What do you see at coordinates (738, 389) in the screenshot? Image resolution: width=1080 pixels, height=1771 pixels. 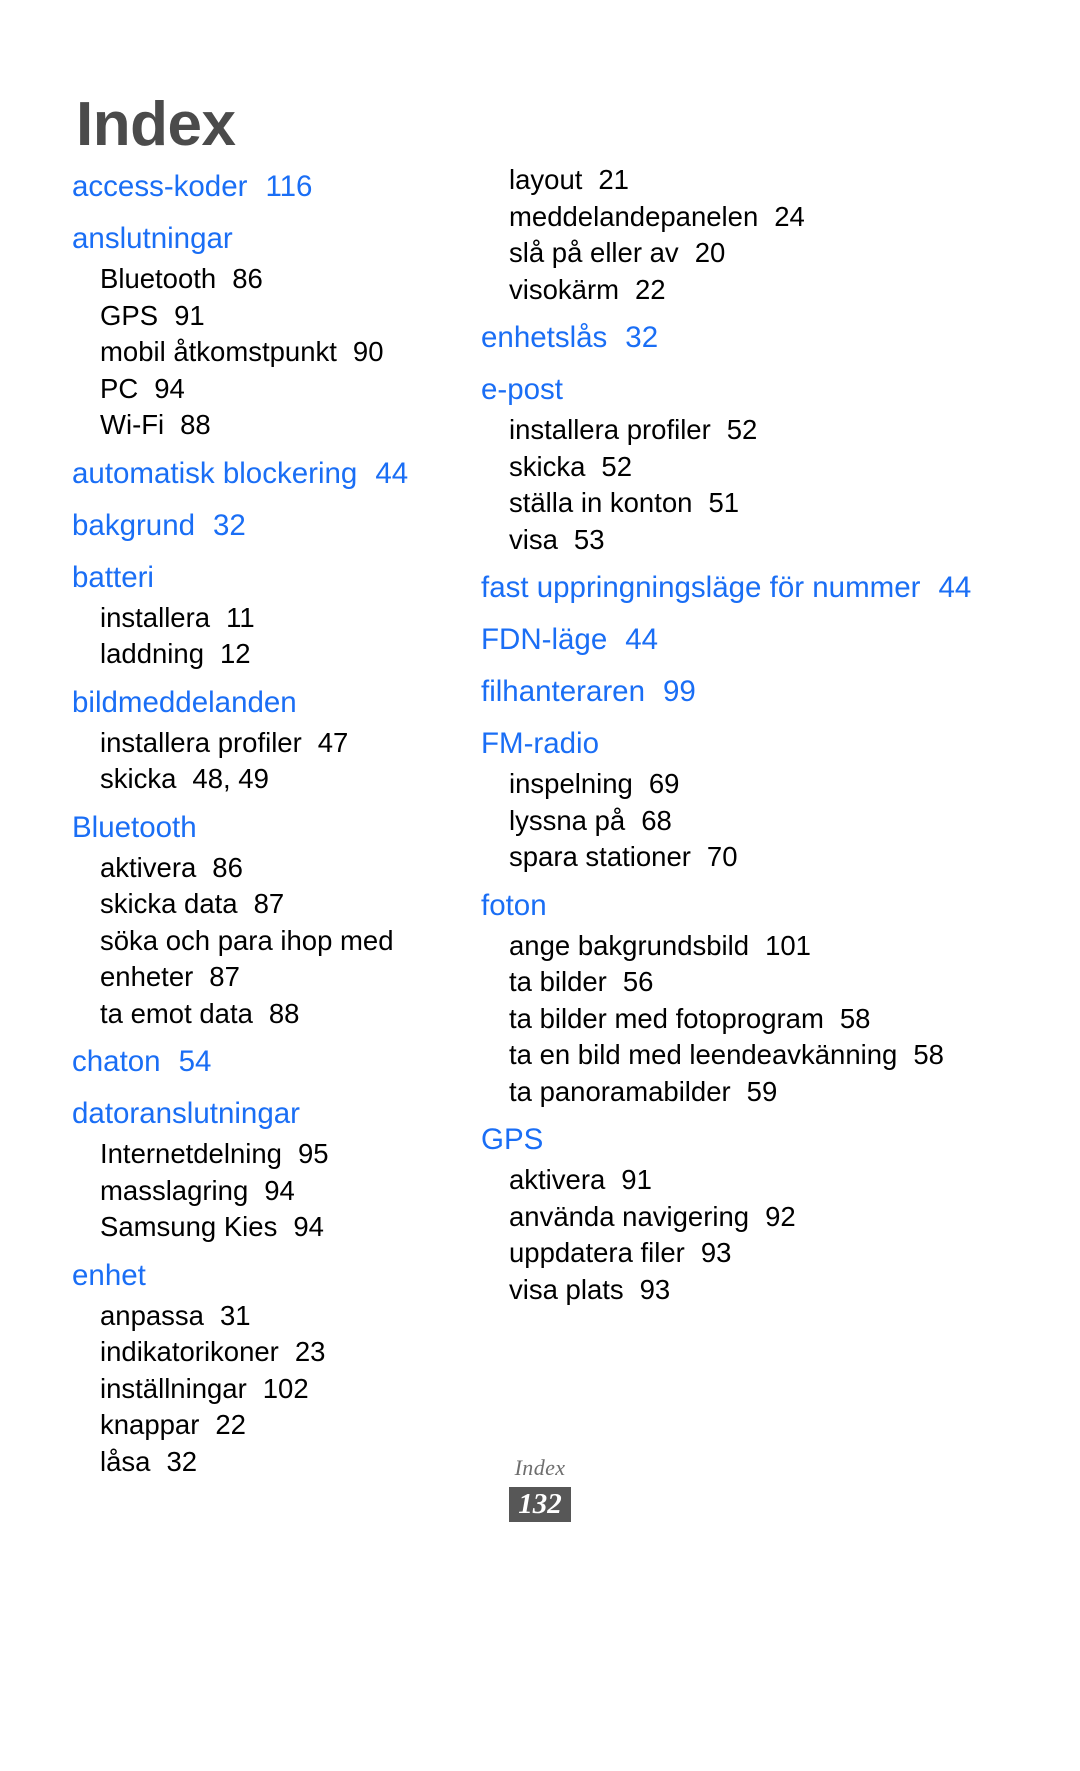 I see `index-entry-main: e-post` at bounding box center [738, 389].